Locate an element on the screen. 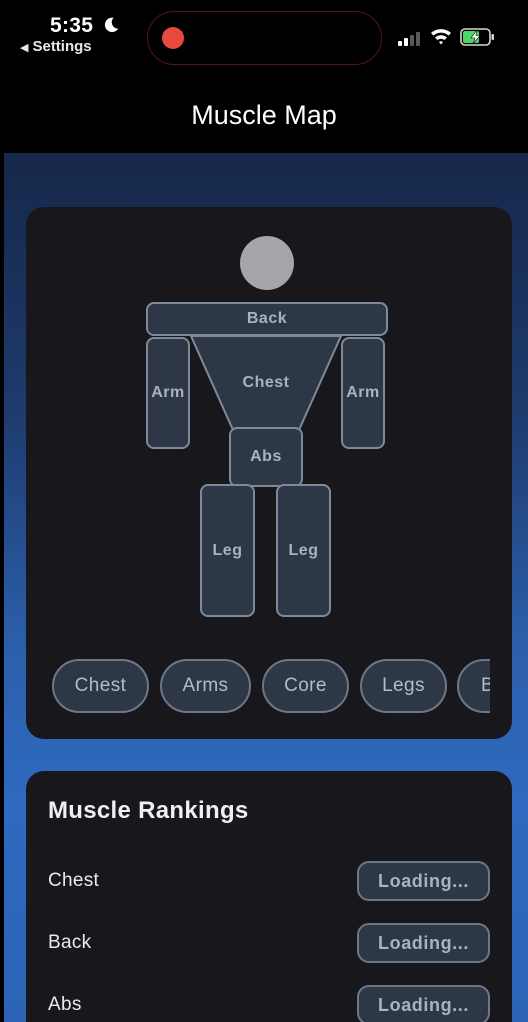 The height and width of the screenshot is (1022, 528). page-title: Muscle Map is located at coordinates (264, 115).